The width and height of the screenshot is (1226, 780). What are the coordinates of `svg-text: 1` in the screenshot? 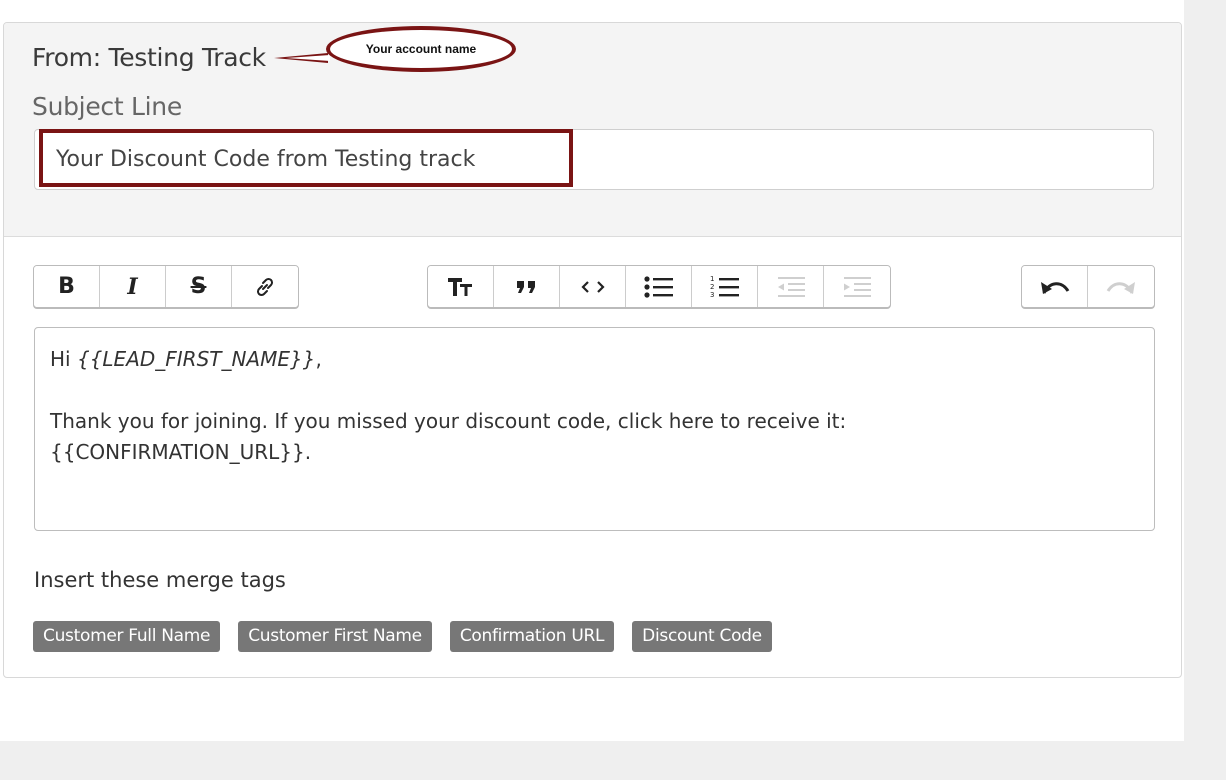 It's located at (712, 279).